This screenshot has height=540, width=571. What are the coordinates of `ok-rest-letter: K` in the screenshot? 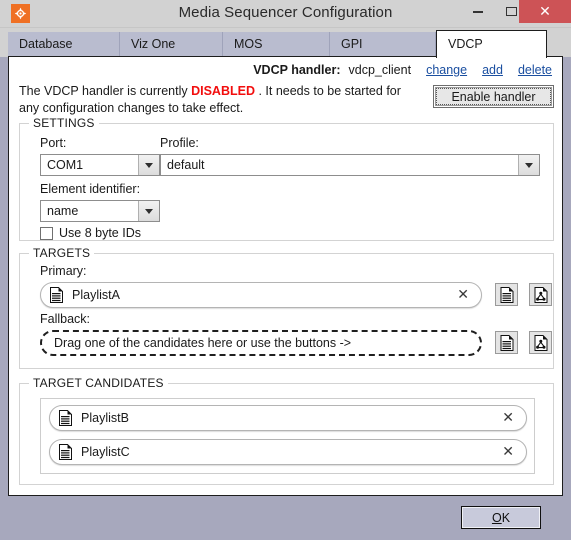 It's located at (506, 517).